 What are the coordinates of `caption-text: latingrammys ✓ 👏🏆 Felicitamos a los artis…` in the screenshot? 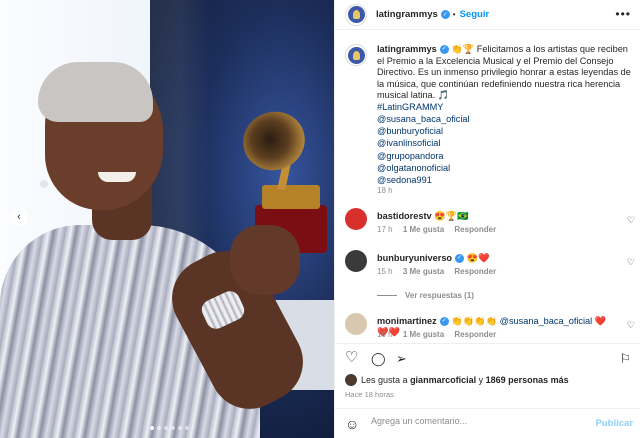 It's located at (506, 79).